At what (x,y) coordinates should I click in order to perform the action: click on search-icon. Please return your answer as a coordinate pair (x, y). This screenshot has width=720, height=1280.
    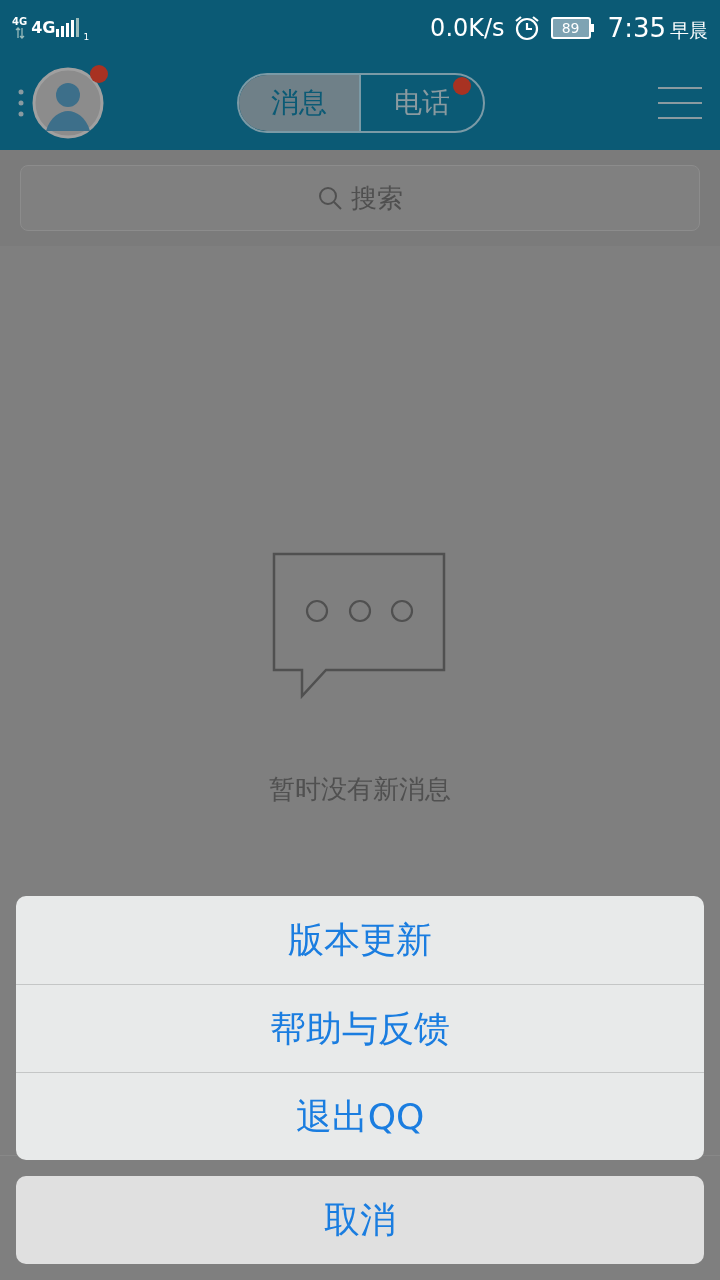
    Looking at the image, I should click on (330, 198).